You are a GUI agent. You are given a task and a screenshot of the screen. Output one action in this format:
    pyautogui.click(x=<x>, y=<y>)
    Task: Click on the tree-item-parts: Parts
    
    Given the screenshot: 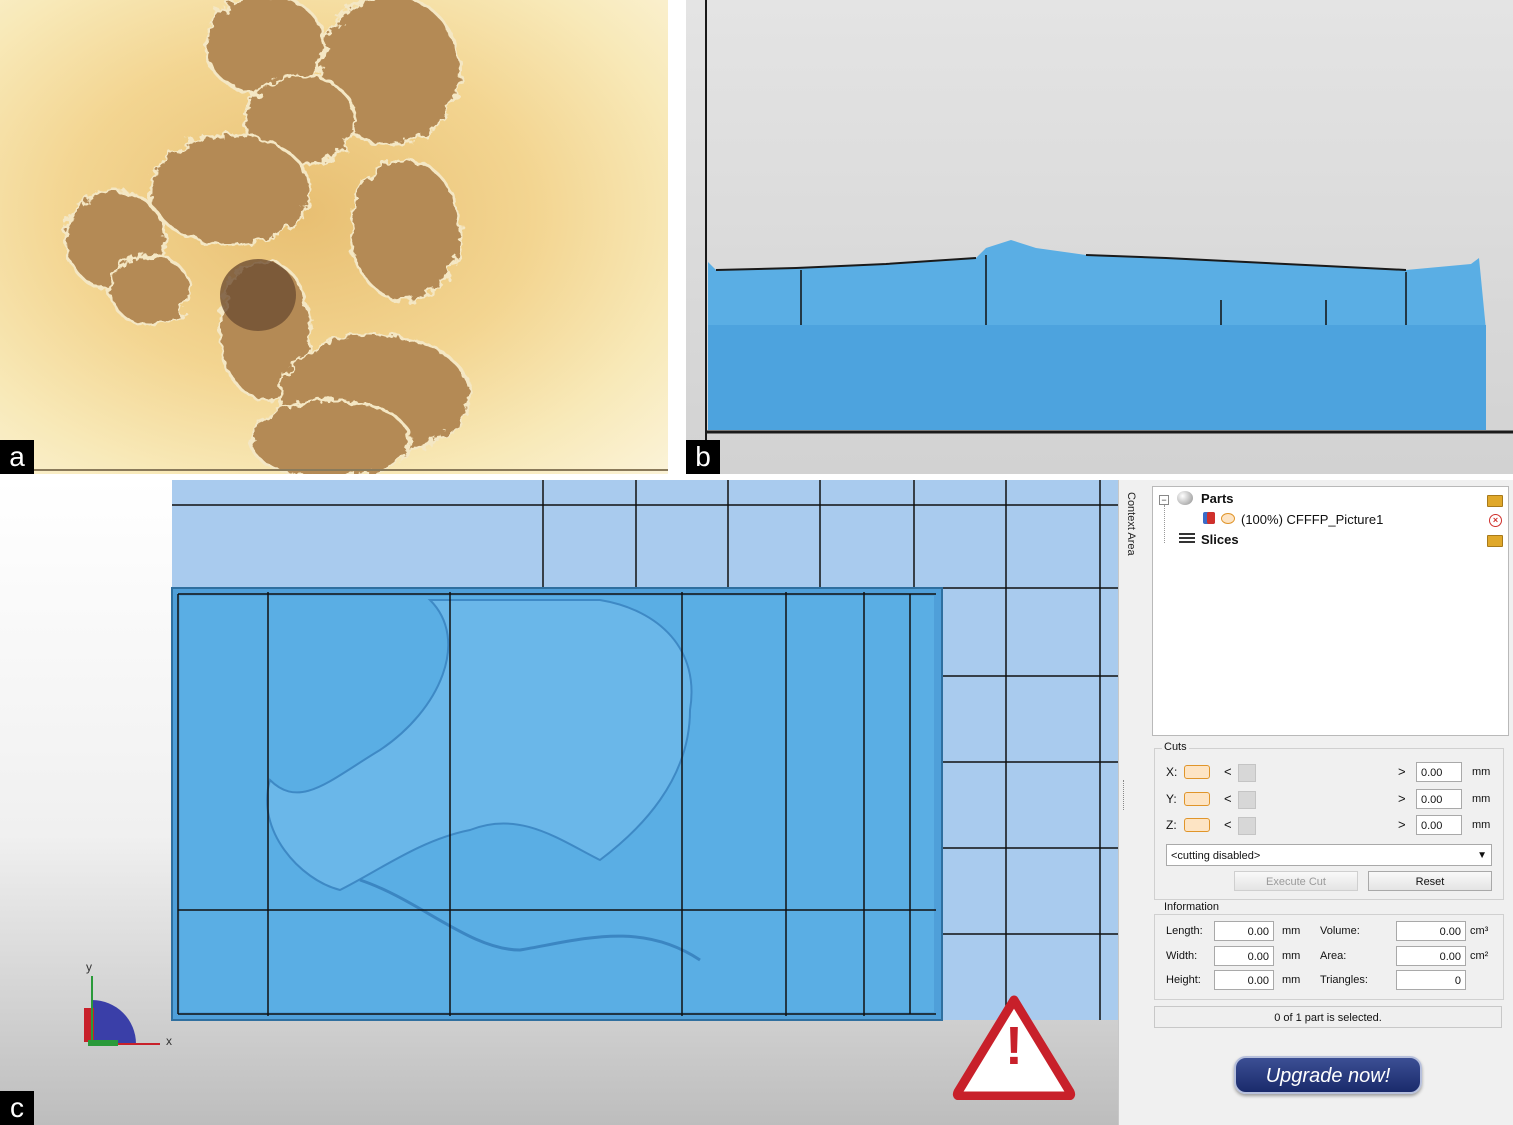 What is the action you would take?
    pyautogui.click(x=1217, y=499)
    